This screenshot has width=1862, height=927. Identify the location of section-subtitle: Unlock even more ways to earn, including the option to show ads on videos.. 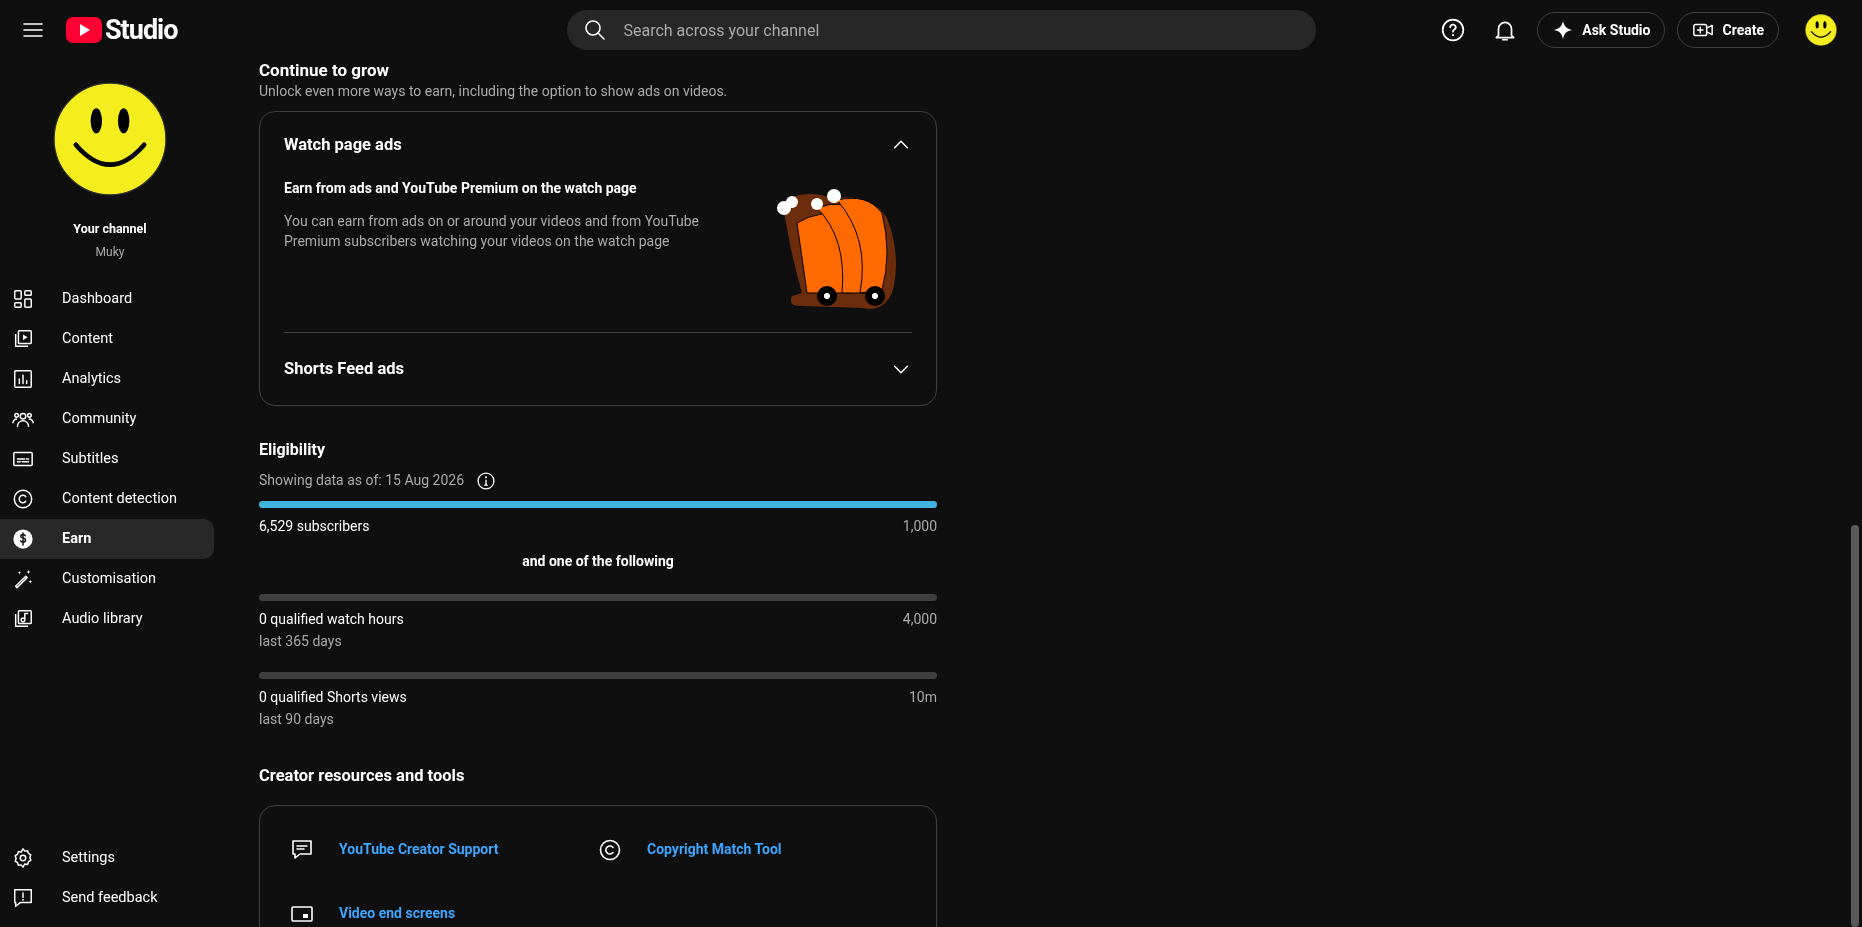
(494, 91).